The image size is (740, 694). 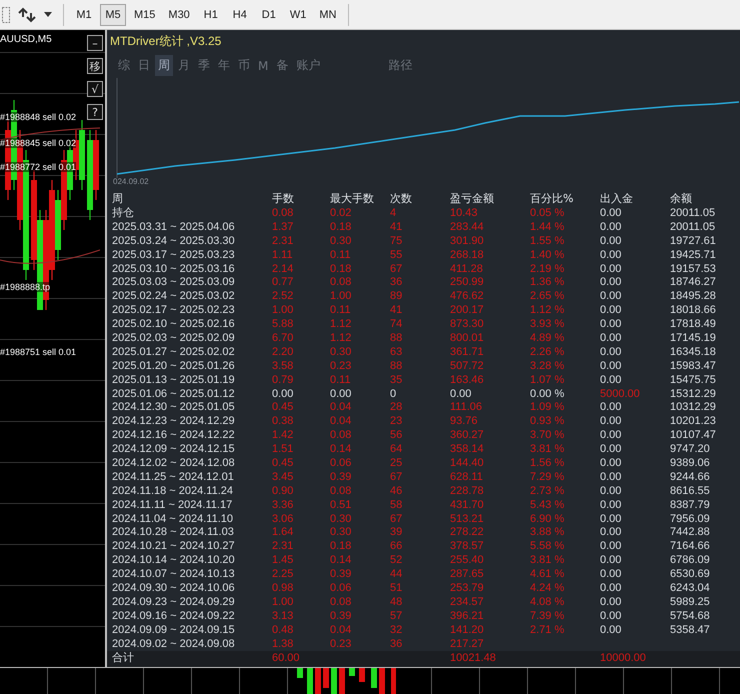 I want to click on chart-button: √, so click(x=95, y=89).